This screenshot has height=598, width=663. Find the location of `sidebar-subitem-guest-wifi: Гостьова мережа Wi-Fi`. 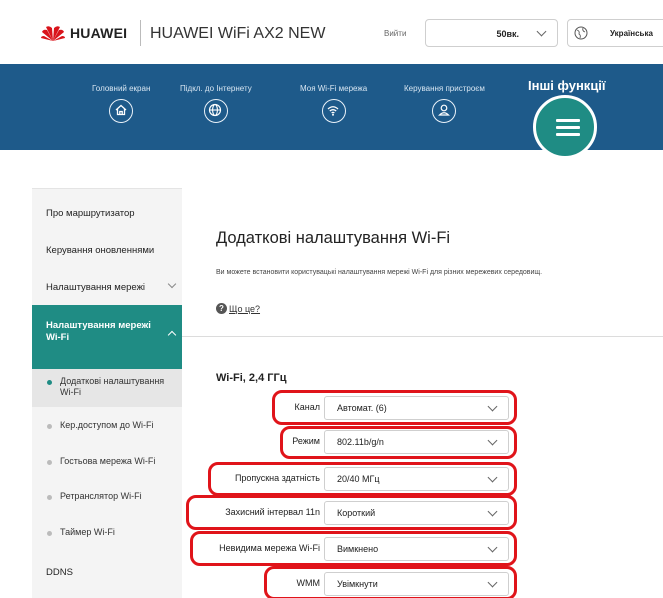

sidebar-subitem-guest-wifi: Гостьова мережа Wi-Fi is located at coordinates (107, 461).